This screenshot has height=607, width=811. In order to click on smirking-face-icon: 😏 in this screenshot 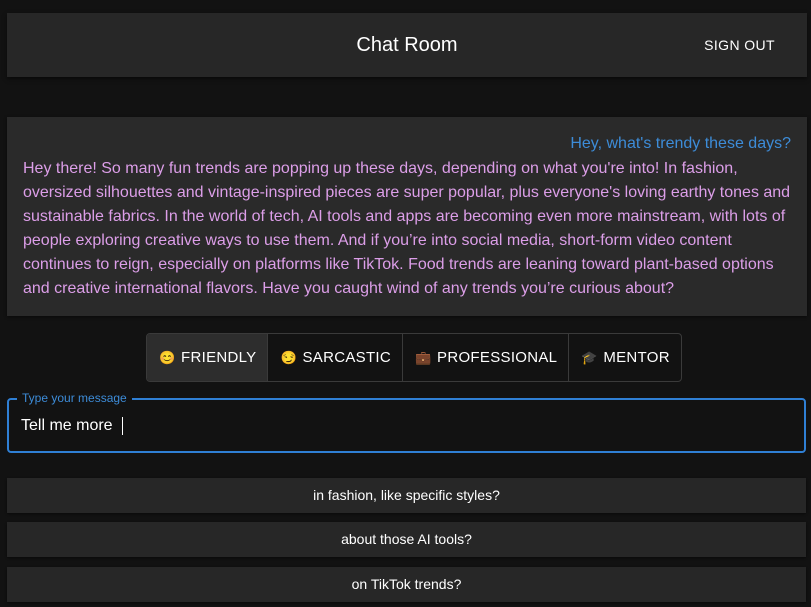, I will do `click(288, 357)`.